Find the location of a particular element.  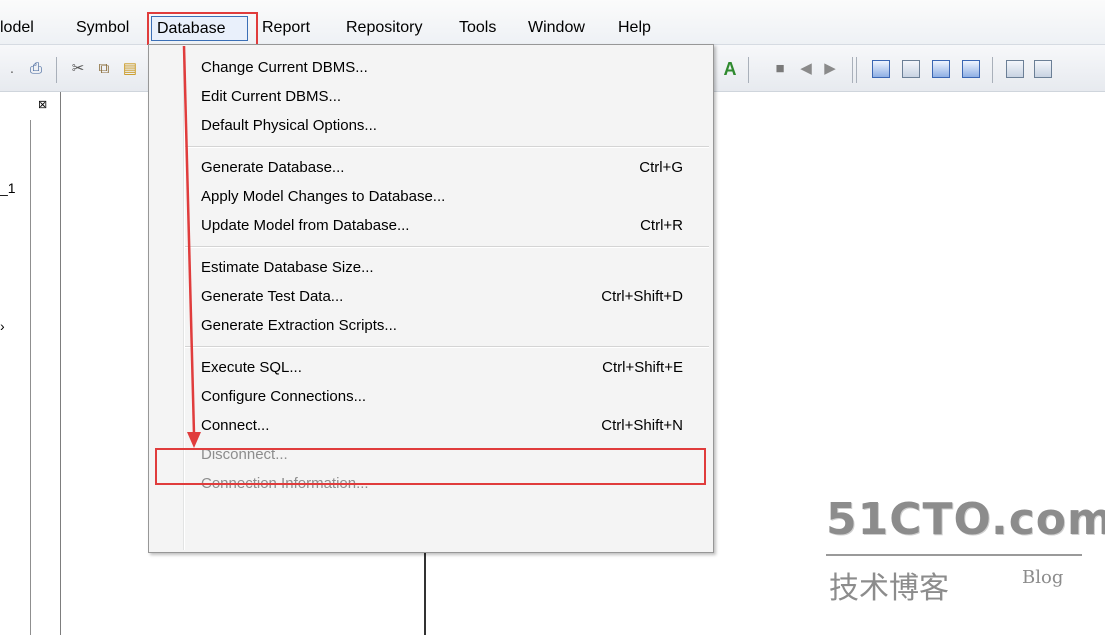

forward-icon: ■ is located at coordinates (780, 69).